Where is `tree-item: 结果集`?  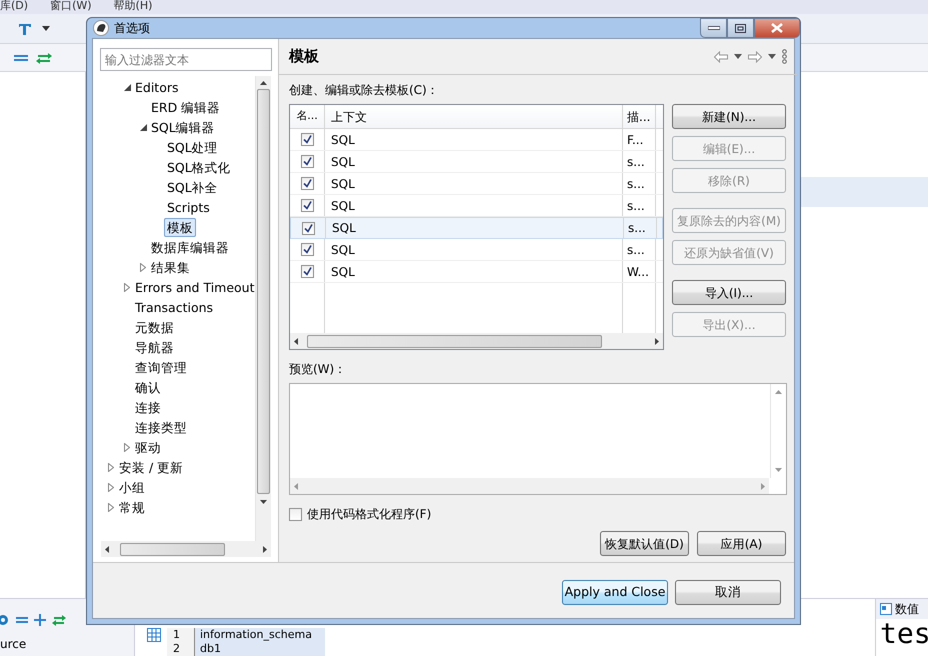
tree-item: 结果集 is located at coordinates (170, 267).